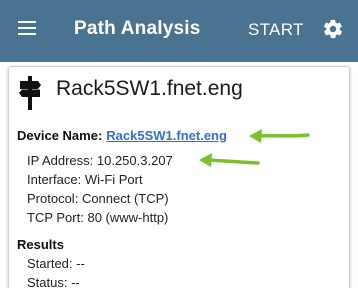 Image resolution: width=358 pixels, height=288 pixels. I want to click on protocol-row: Protocol: Connect (TCP), so click(98, 198).